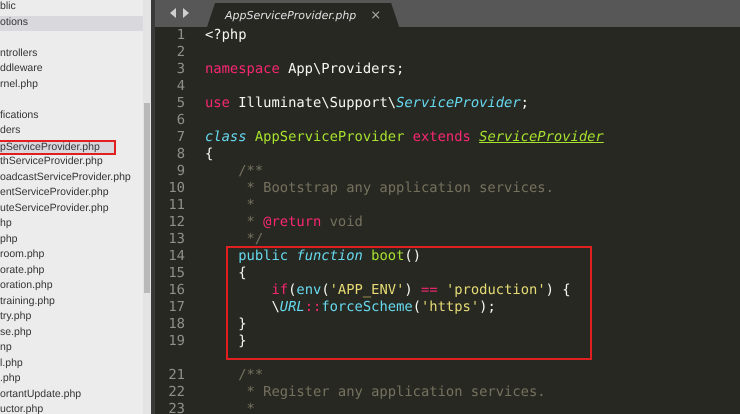  I want to click on line-number: 7, so click(180, 137).